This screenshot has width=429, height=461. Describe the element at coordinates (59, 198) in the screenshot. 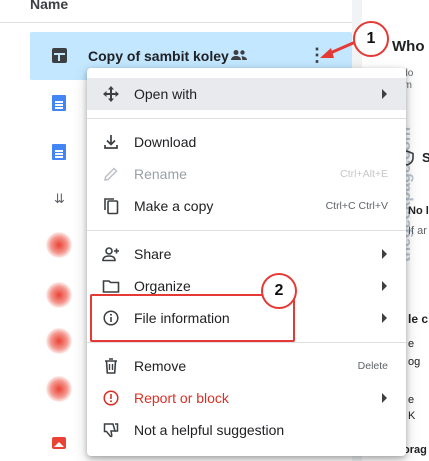

I see `file-type-icon: ⇊` at that location.